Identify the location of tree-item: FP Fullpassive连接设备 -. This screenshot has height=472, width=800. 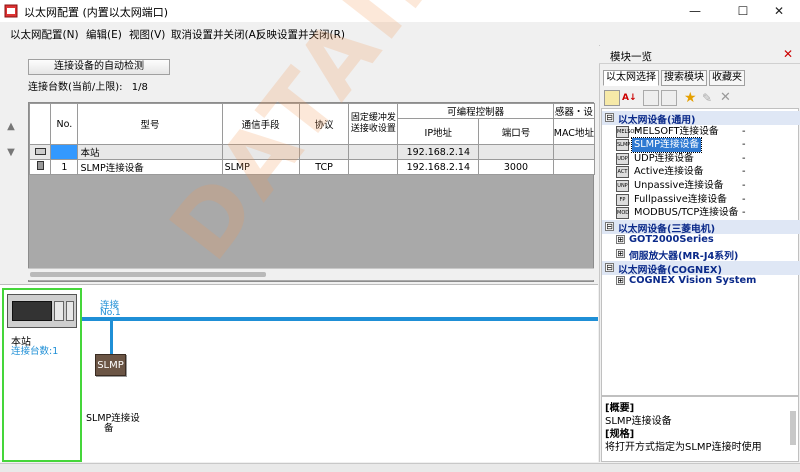
(701, 200).